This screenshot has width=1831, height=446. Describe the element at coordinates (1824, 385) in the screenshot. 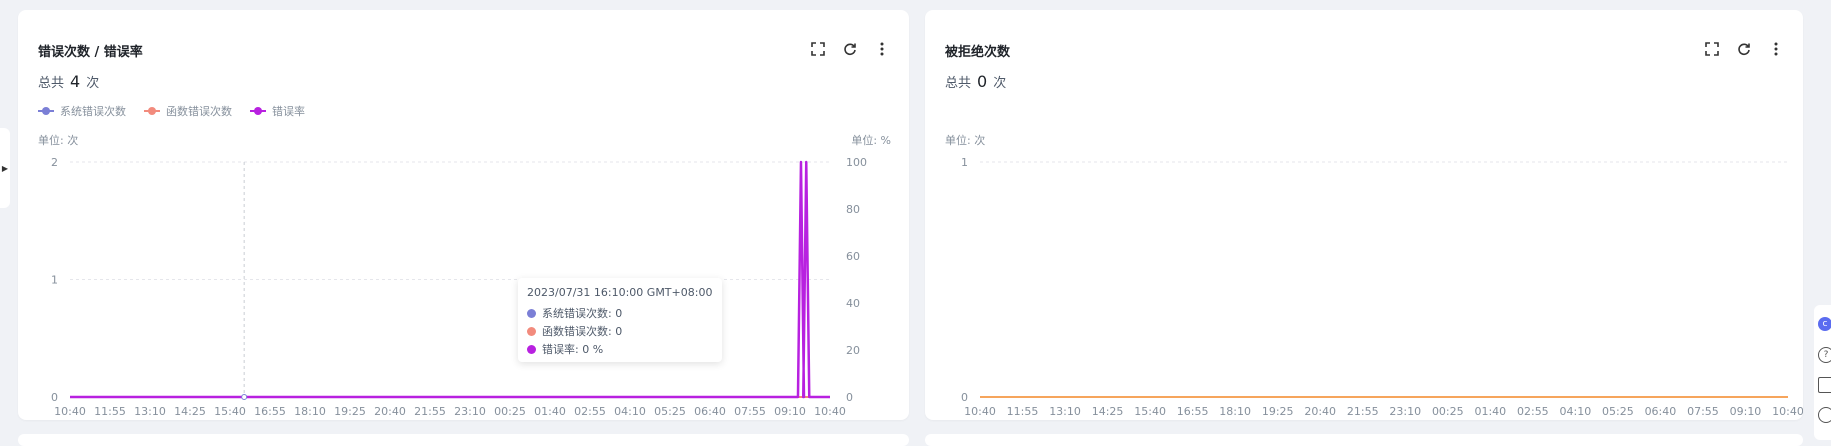

I see `chart-icon` at that location.